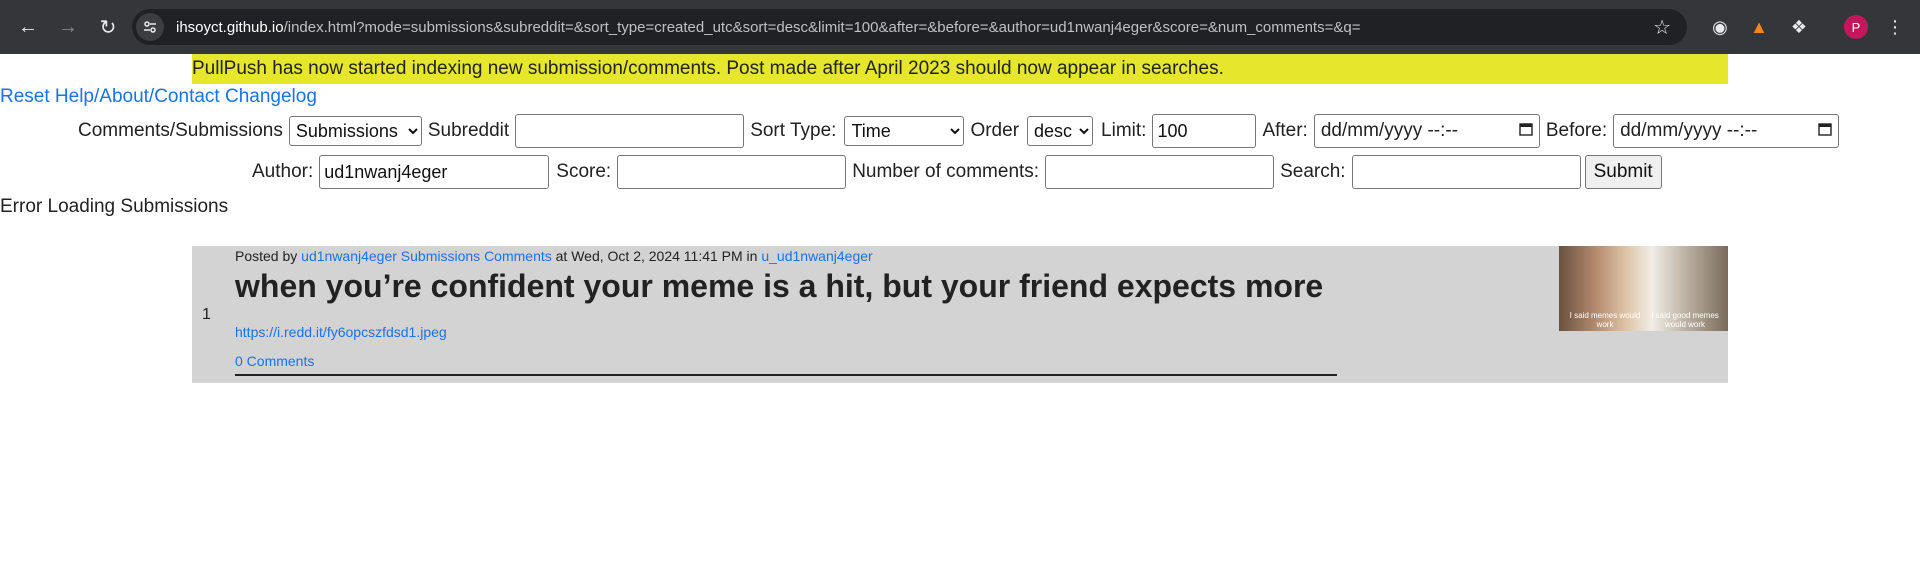 Image resolution: width=1920 pixels, height=565 pixels. What do you see at coordinates (68, 27) in the screenshot?
I see `forward-icon: →` at bounding box center [68, 27].